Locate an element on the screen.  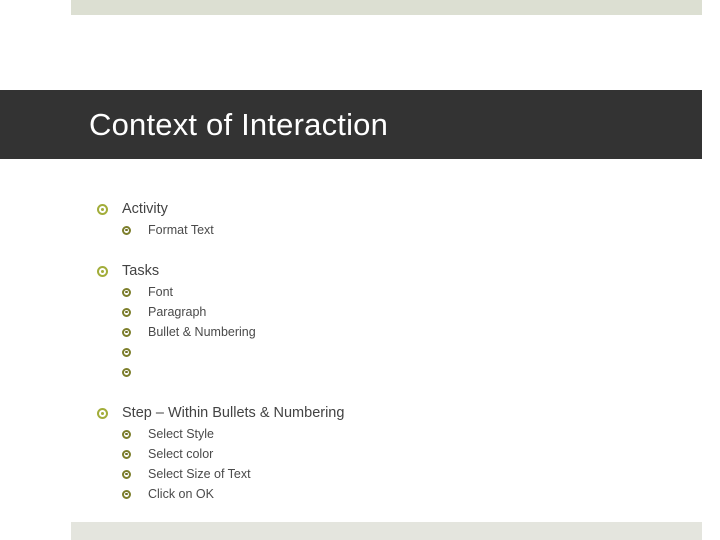
outline-item-level1: Tasks is located at coordinates (360, 271).